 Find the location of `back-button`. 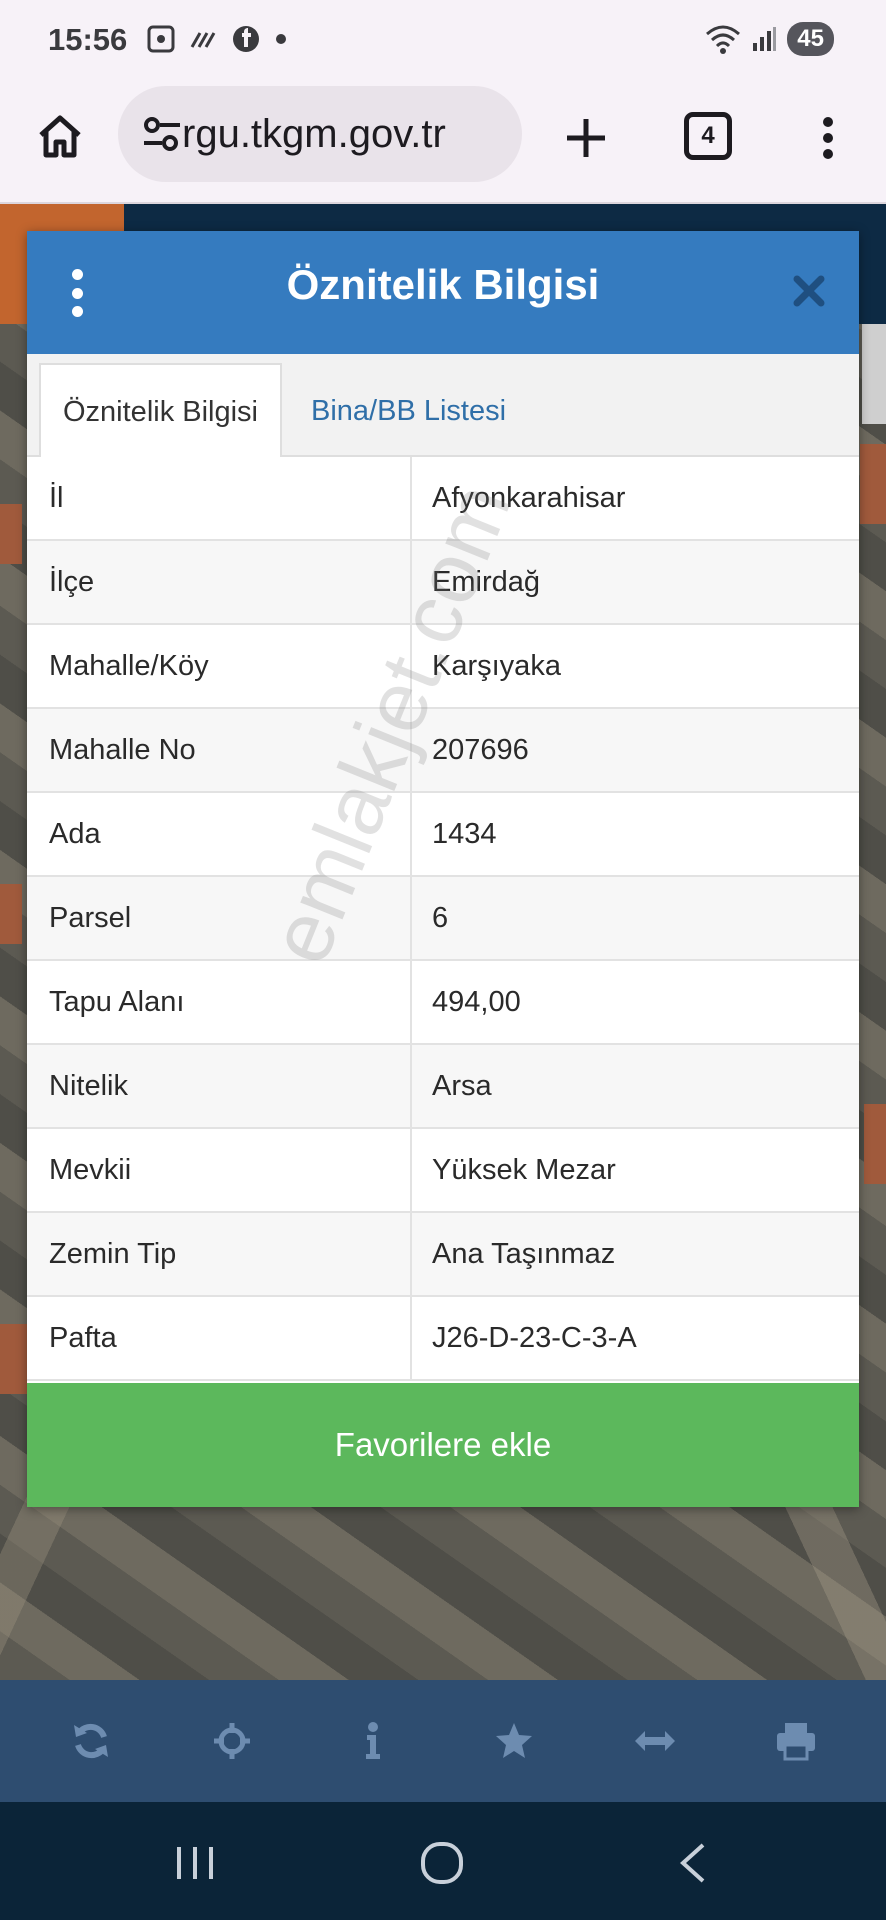

back-button is located at coordinates (692, 1863).